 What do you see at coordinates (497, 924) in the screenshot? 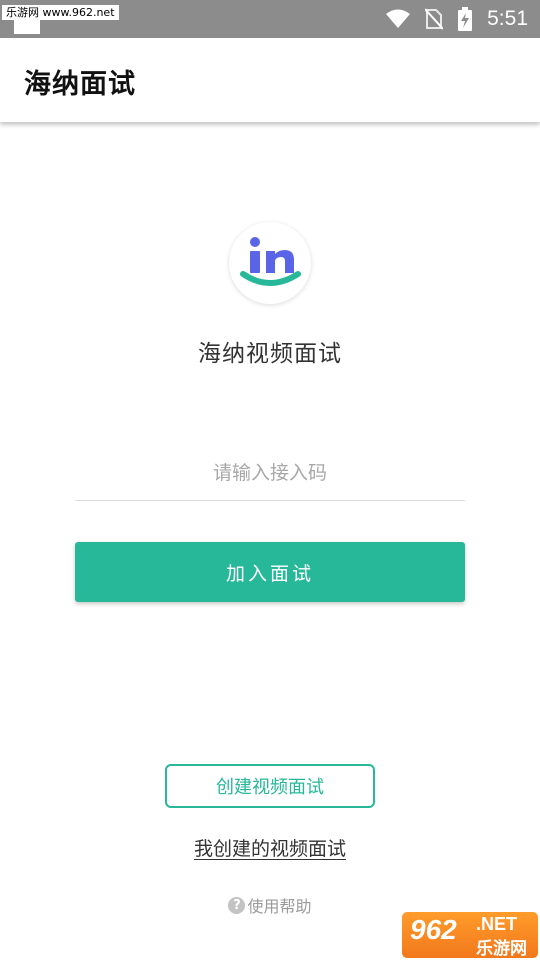
I see `watermark-domain: .NET` at bounding box center [497, 924].